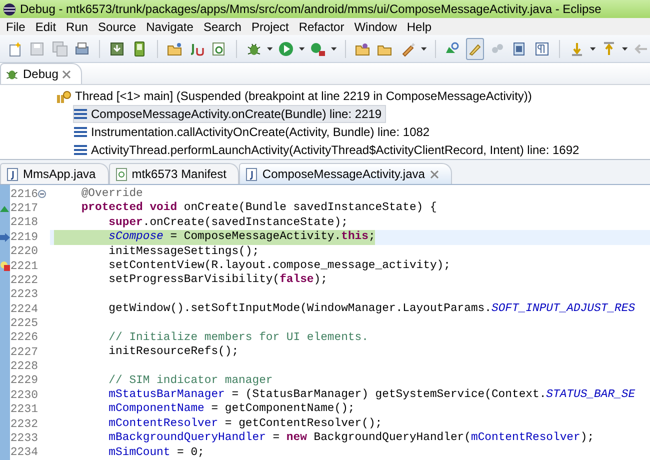  What do you see at coordinates (228, 223) in the screenshot?
I see `code-line: super.onCreate(savedInstanceState);` at bounding box center [228, 223].